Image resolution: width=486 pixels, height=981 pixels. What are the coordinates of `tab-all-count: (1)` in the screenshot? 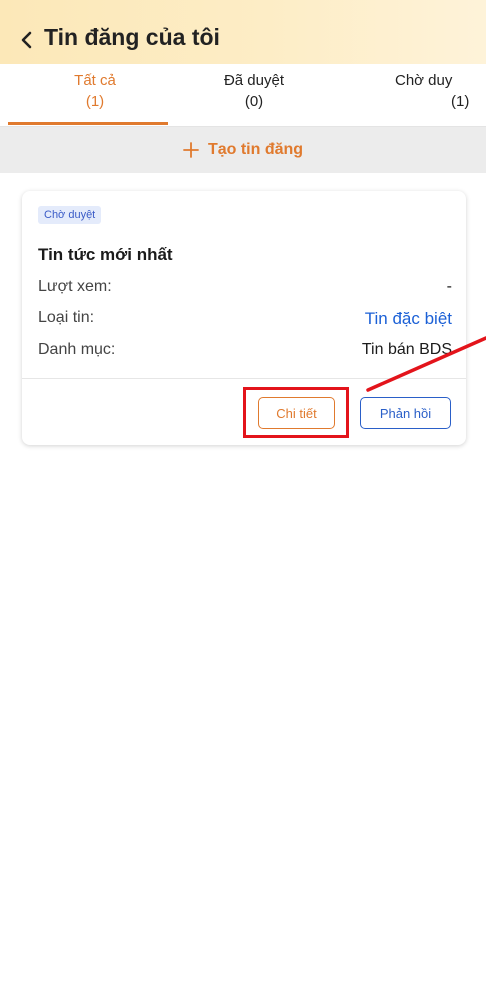 It's located at (95, 101).